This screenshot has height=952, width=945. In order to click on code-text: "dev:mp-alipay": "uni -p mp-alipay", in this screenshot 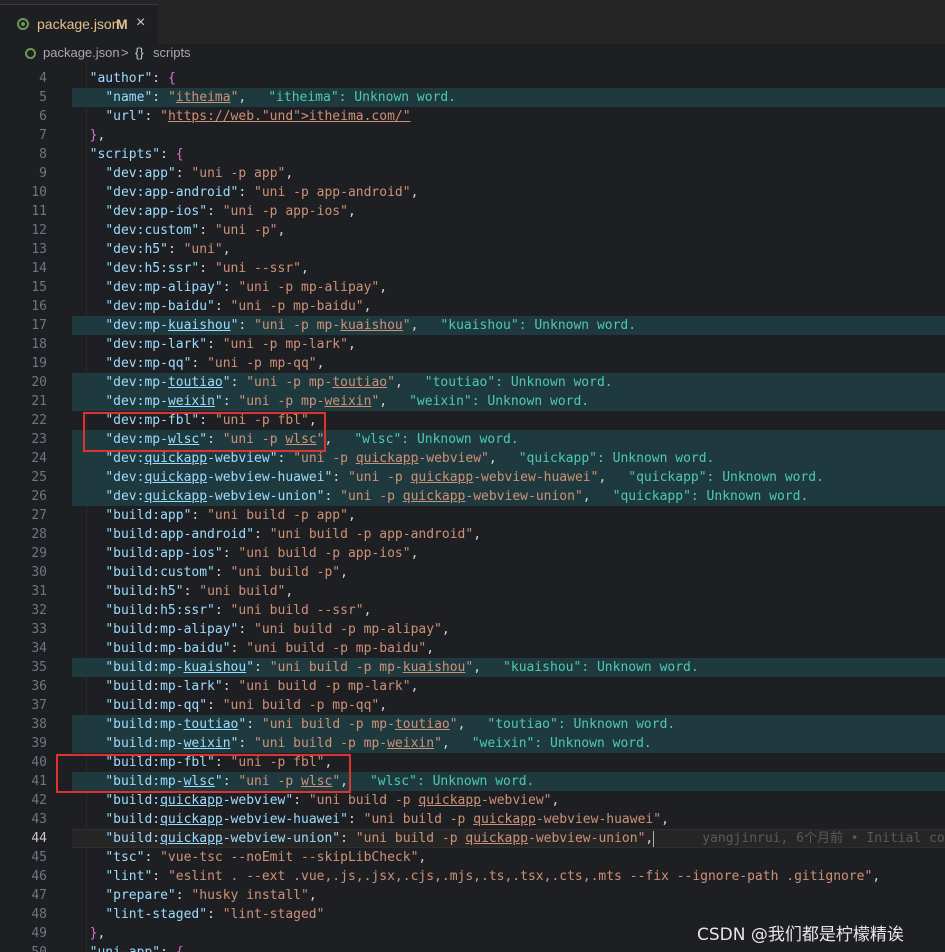, I will do `click(246, 287)`.